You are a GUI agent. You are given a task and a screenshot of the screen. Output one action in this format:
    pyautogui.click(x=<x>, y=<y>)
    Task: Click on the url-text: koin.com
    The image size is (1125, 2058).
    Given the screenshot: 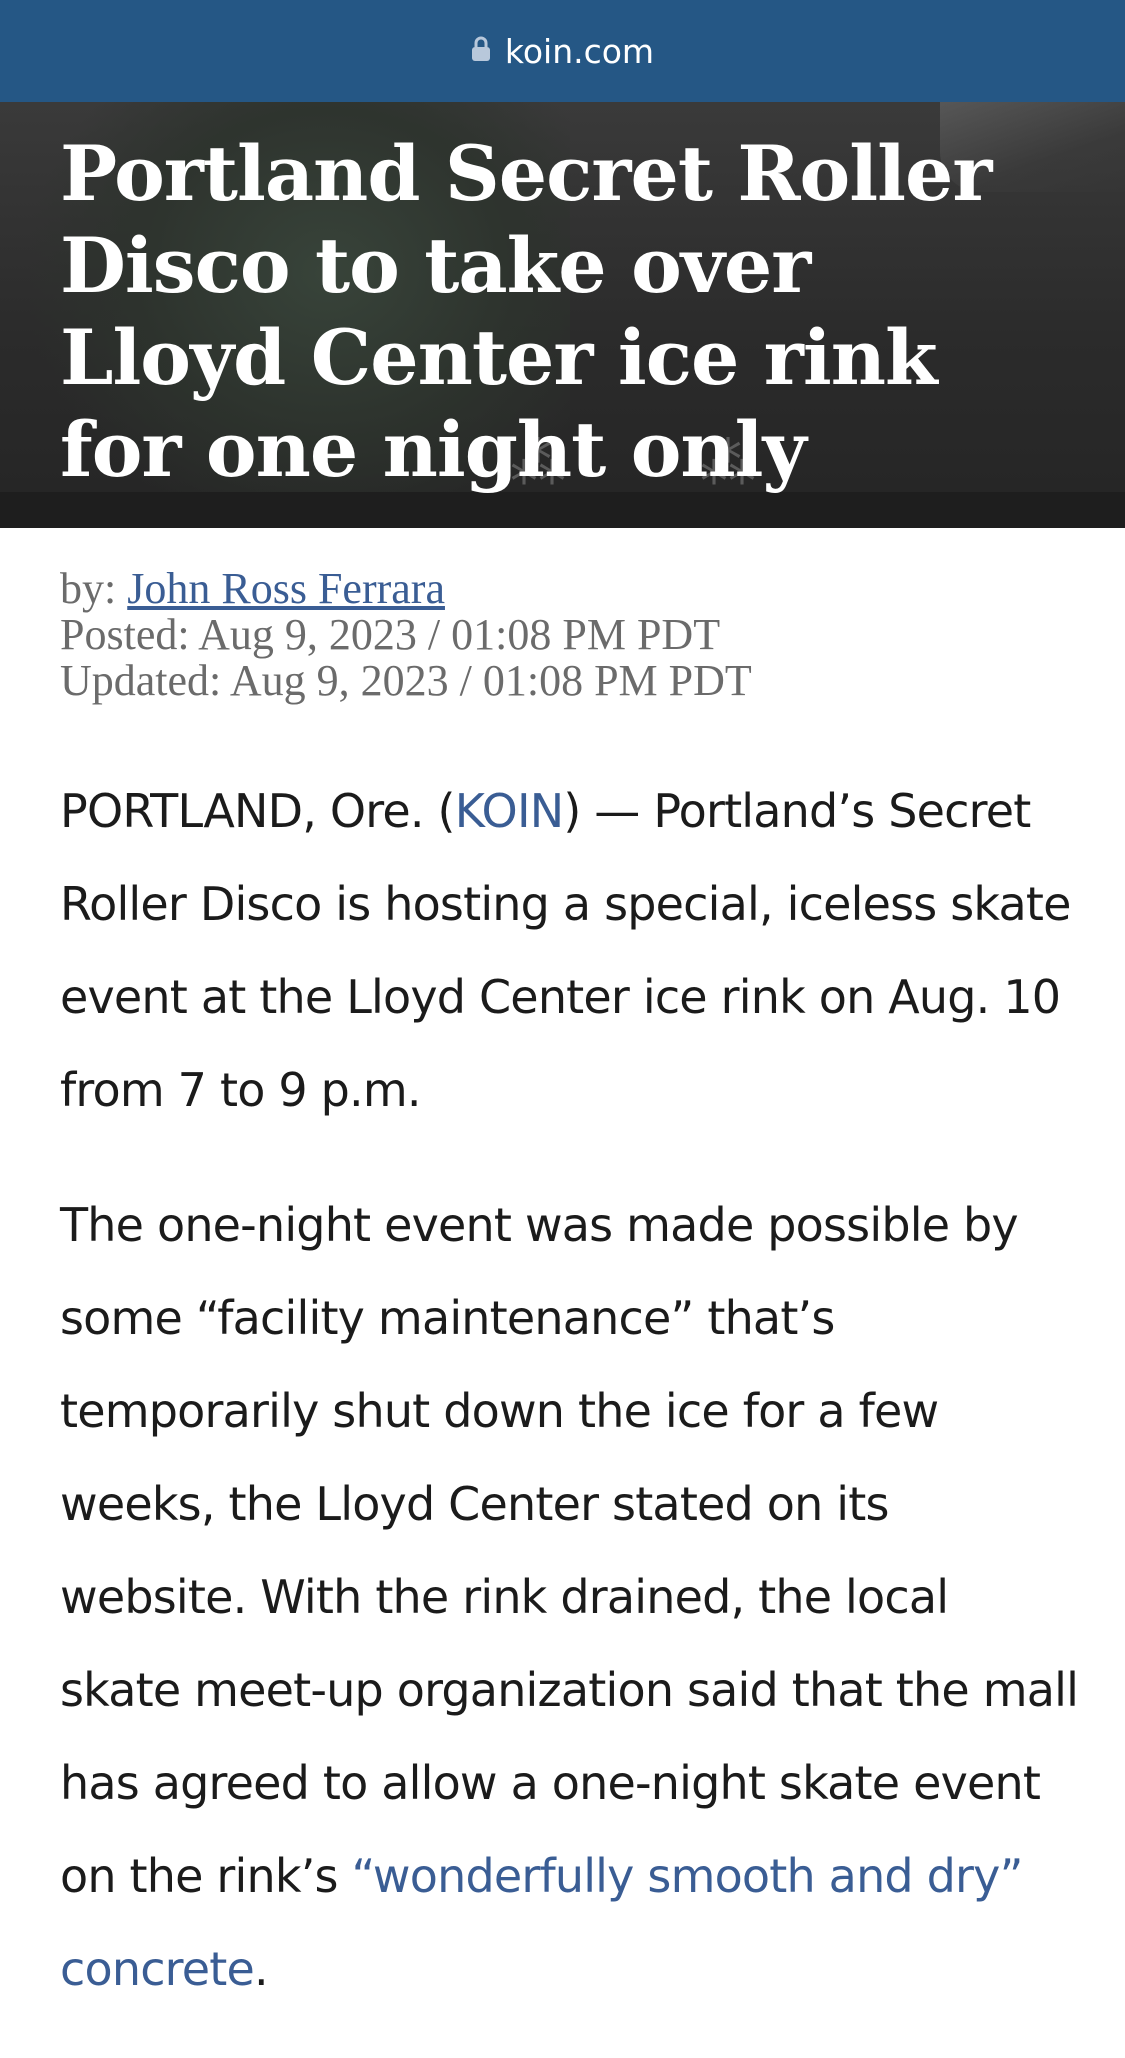 What is the action you would take?
    pyautogui.click(x=579, y=51)
    